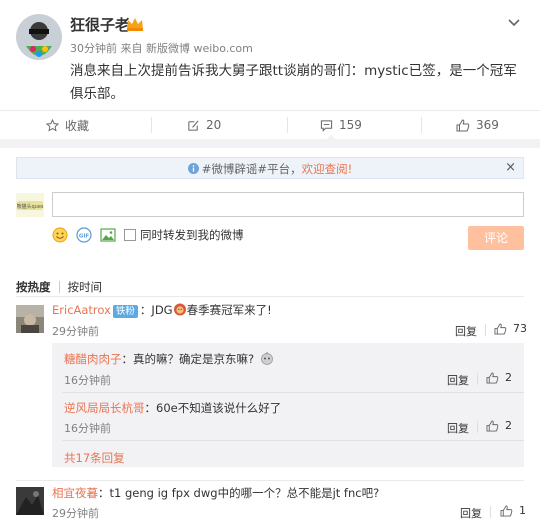 The height and width of the screenshot is (522, 540). I want to click on rumor-notice: #微博辟谣#平台，欢迎查阅! ×, so click(270, 168).